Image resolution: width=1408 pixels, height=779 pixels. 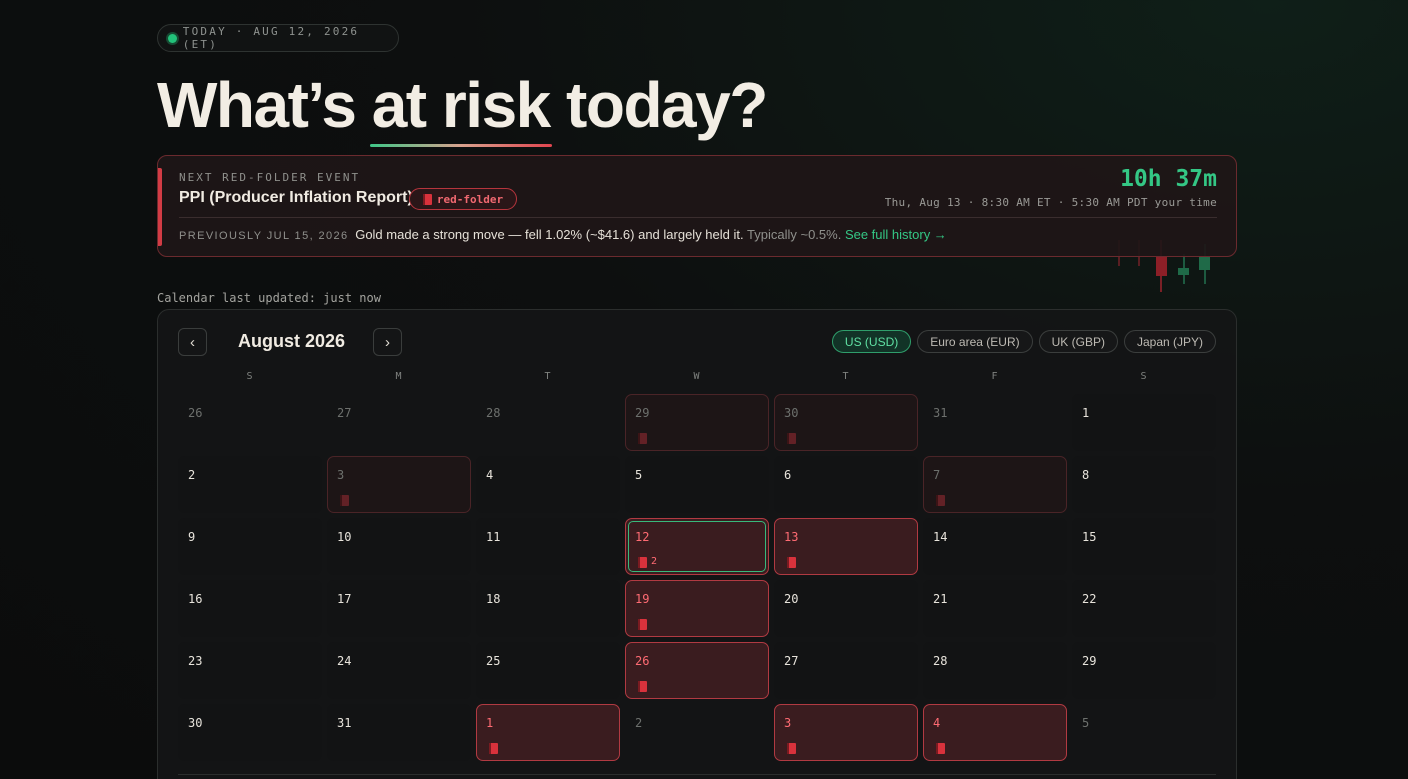 What do you see at coordinates (548, 670) in the screenshot?
I see `calendar-day: 25` at bounding box center [548, 670].